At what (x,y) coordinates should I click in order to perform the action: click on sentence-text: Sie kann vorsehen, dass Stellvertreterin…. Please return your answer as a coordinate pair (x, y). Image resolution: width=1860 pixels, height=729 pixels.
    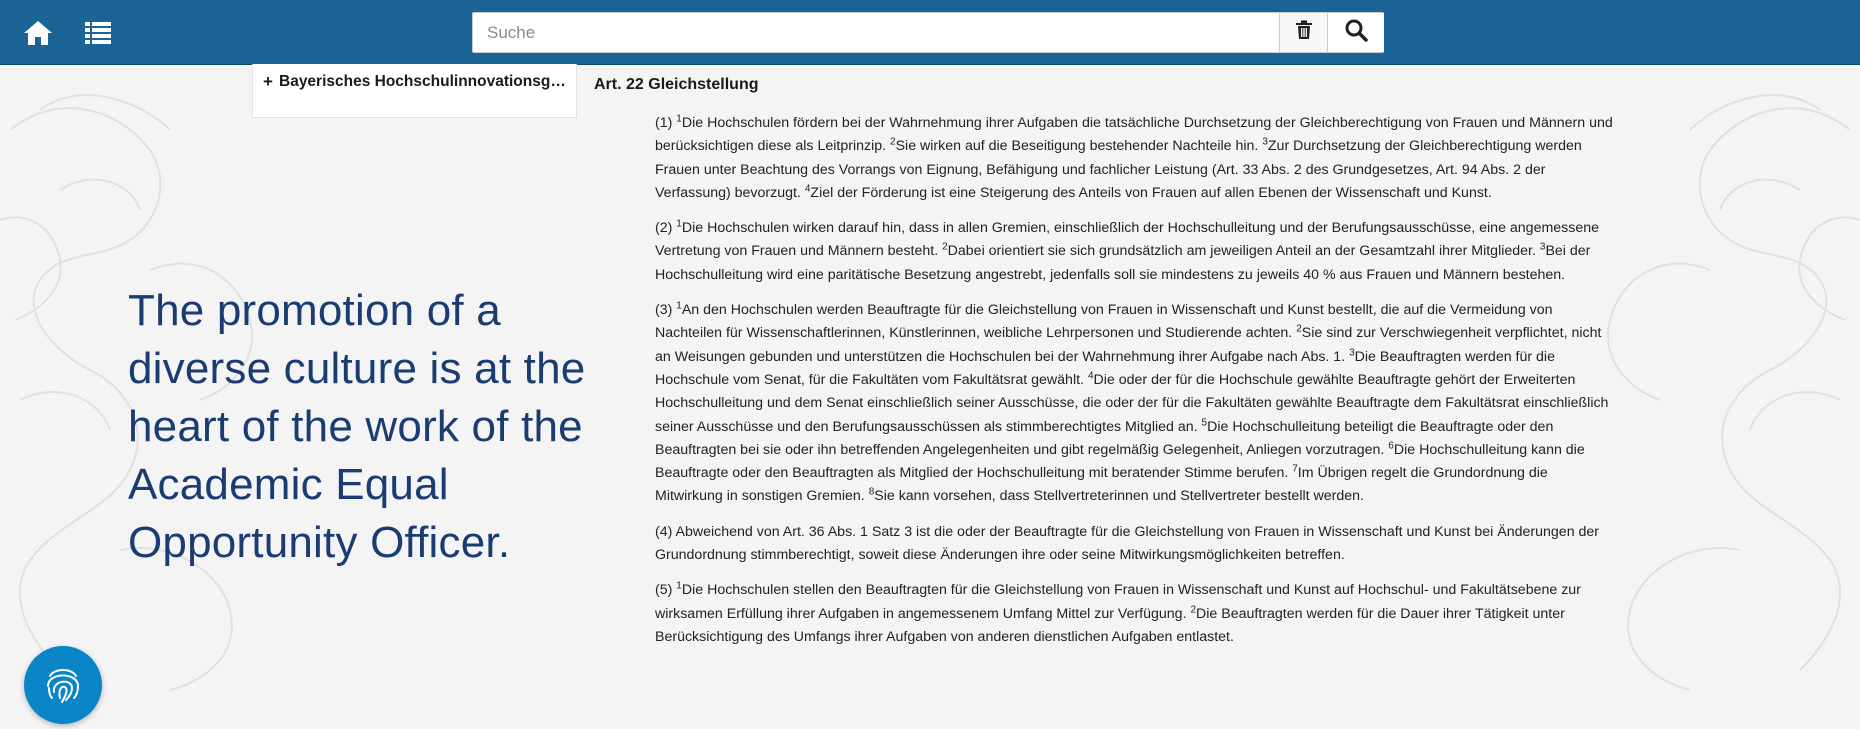
    Looking at the image, I should click on (1119, 496).